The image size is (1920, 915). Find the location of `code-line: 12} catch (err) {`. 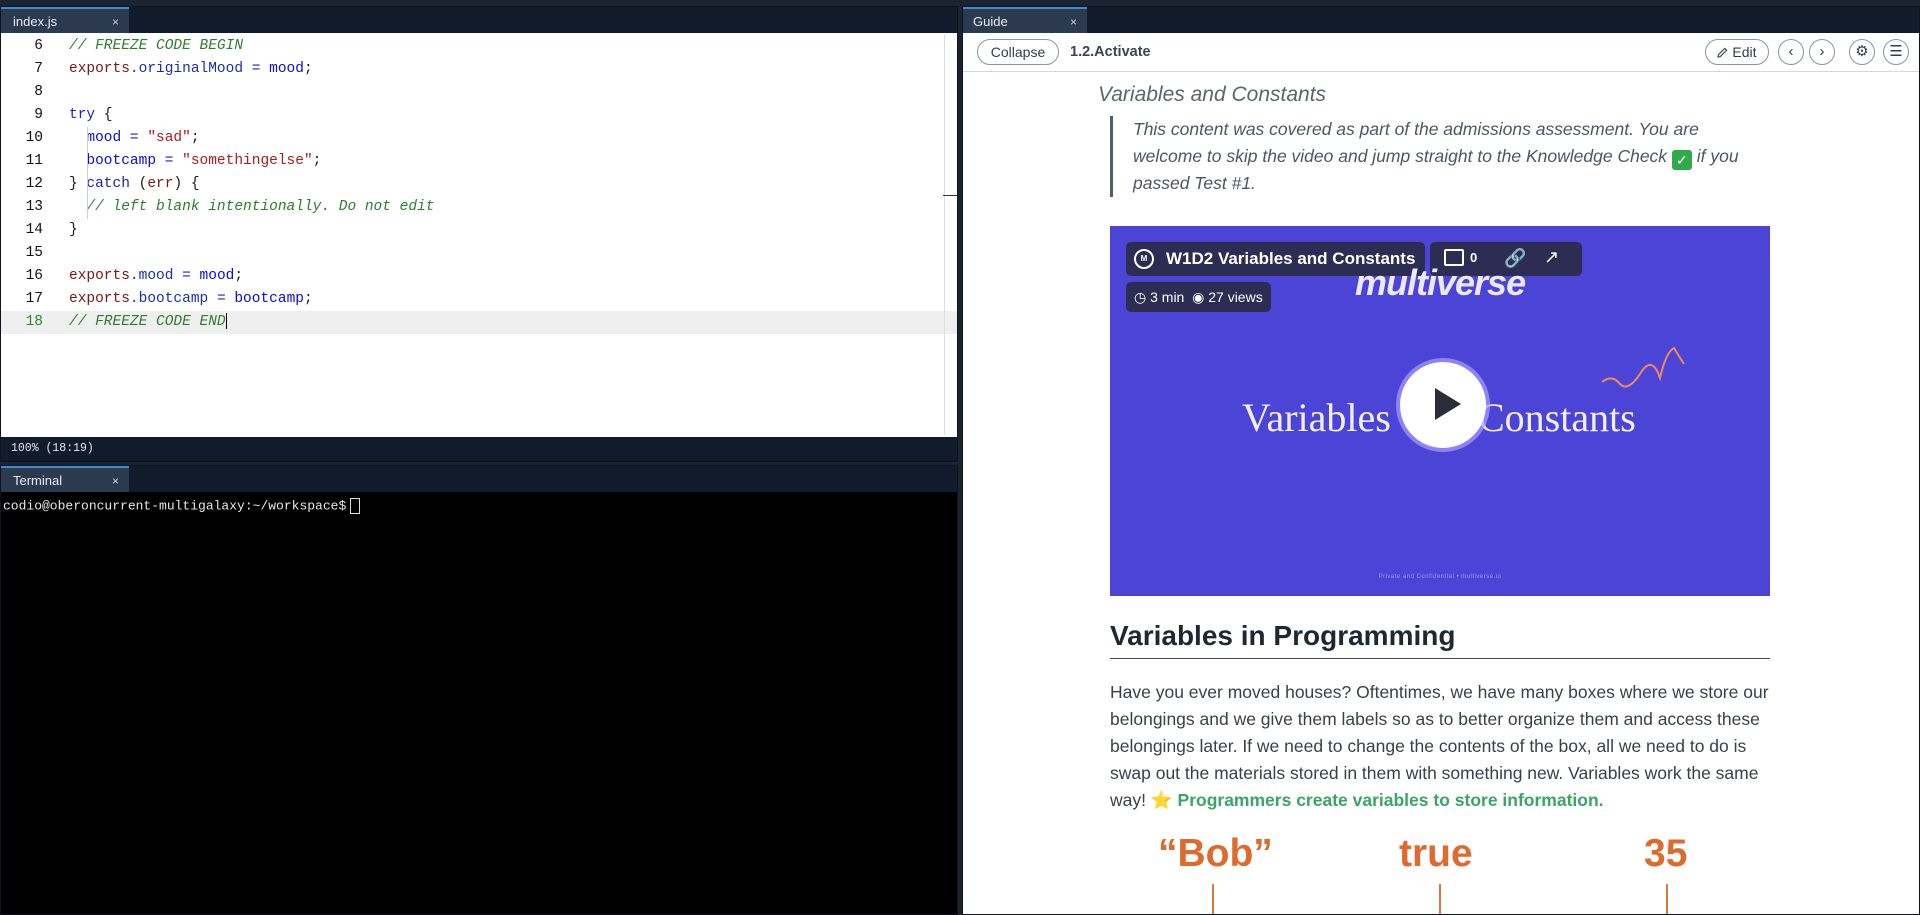

code-line: 12} catch (err) { is located at coordinates (479, 184).